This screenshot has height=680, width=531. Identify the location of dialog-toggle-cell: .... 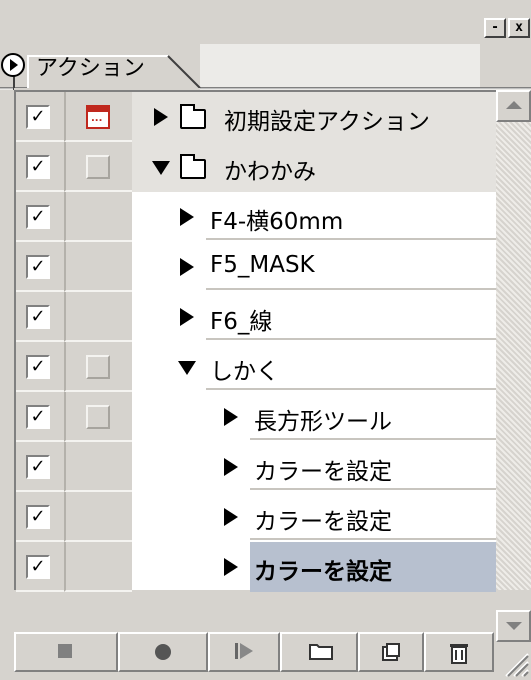
(98, 117).